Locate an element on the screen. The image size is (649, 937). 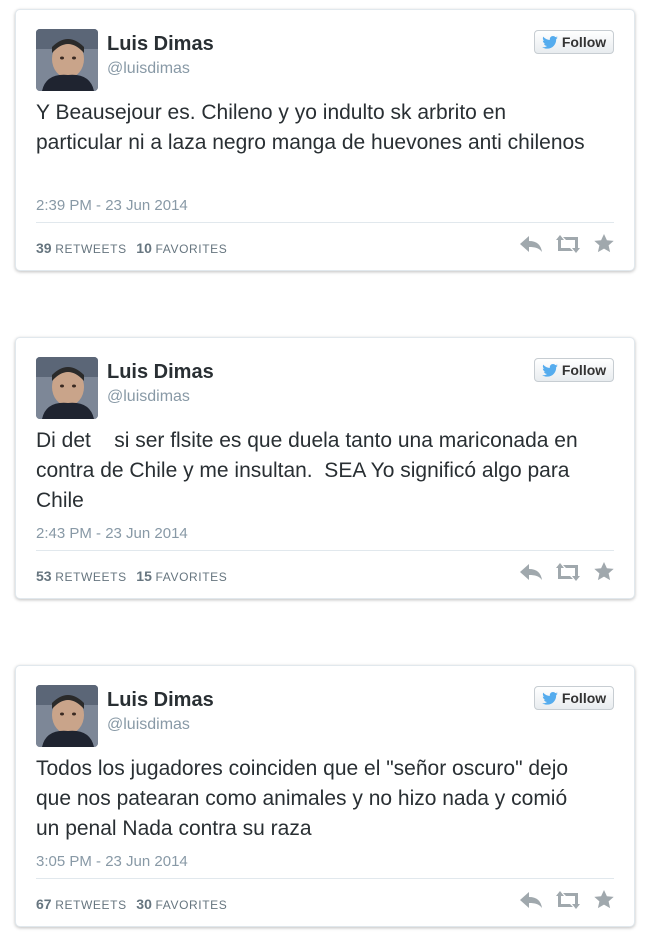
tweet-timestamp: 2:43 PM - 23 Jun 2014 is located at coordinates (112, 534).